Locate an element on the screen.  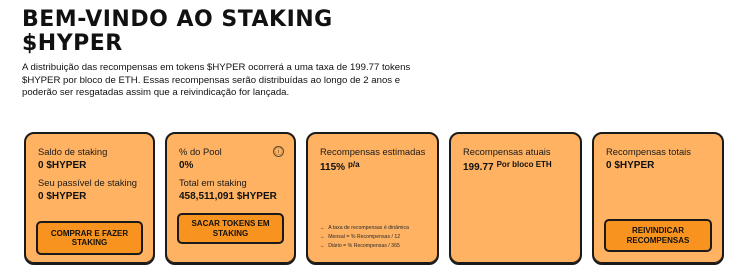
current-rewards-label: Recompensas atuais is located at coordinates (507, 151).